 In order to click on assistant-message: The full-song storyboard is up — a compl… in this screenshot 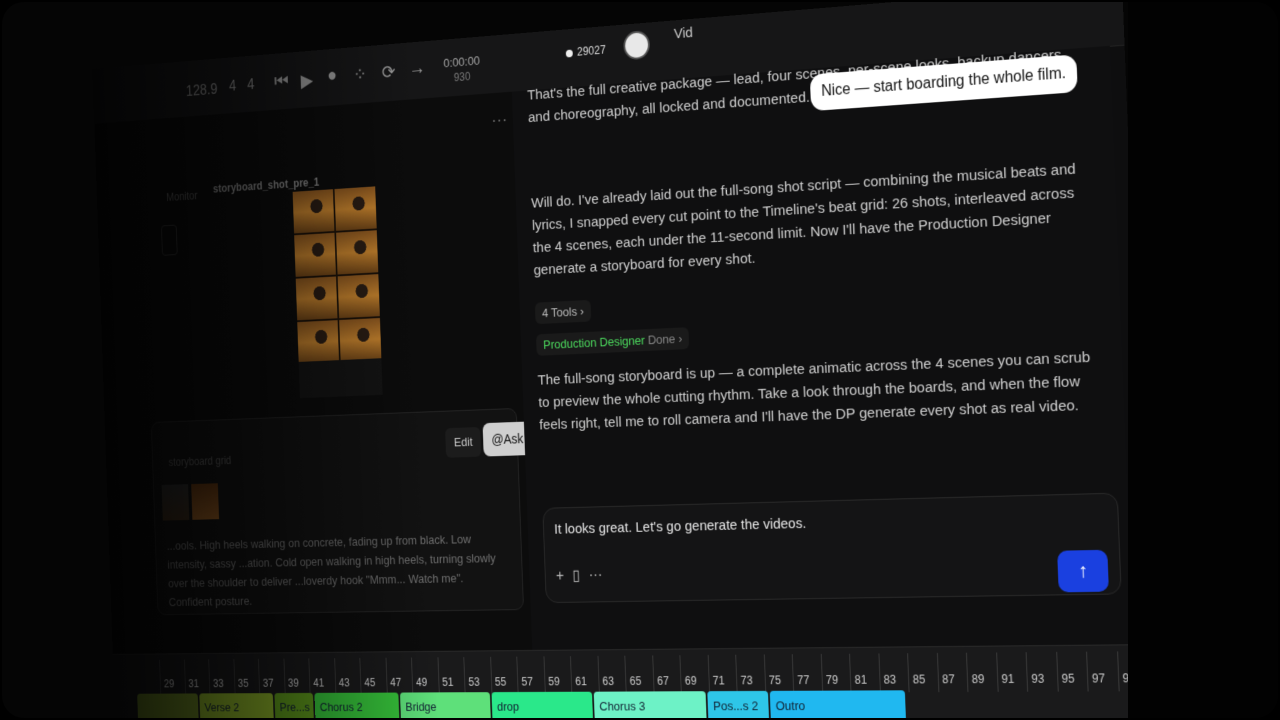, I will do `click(820, 391)`.